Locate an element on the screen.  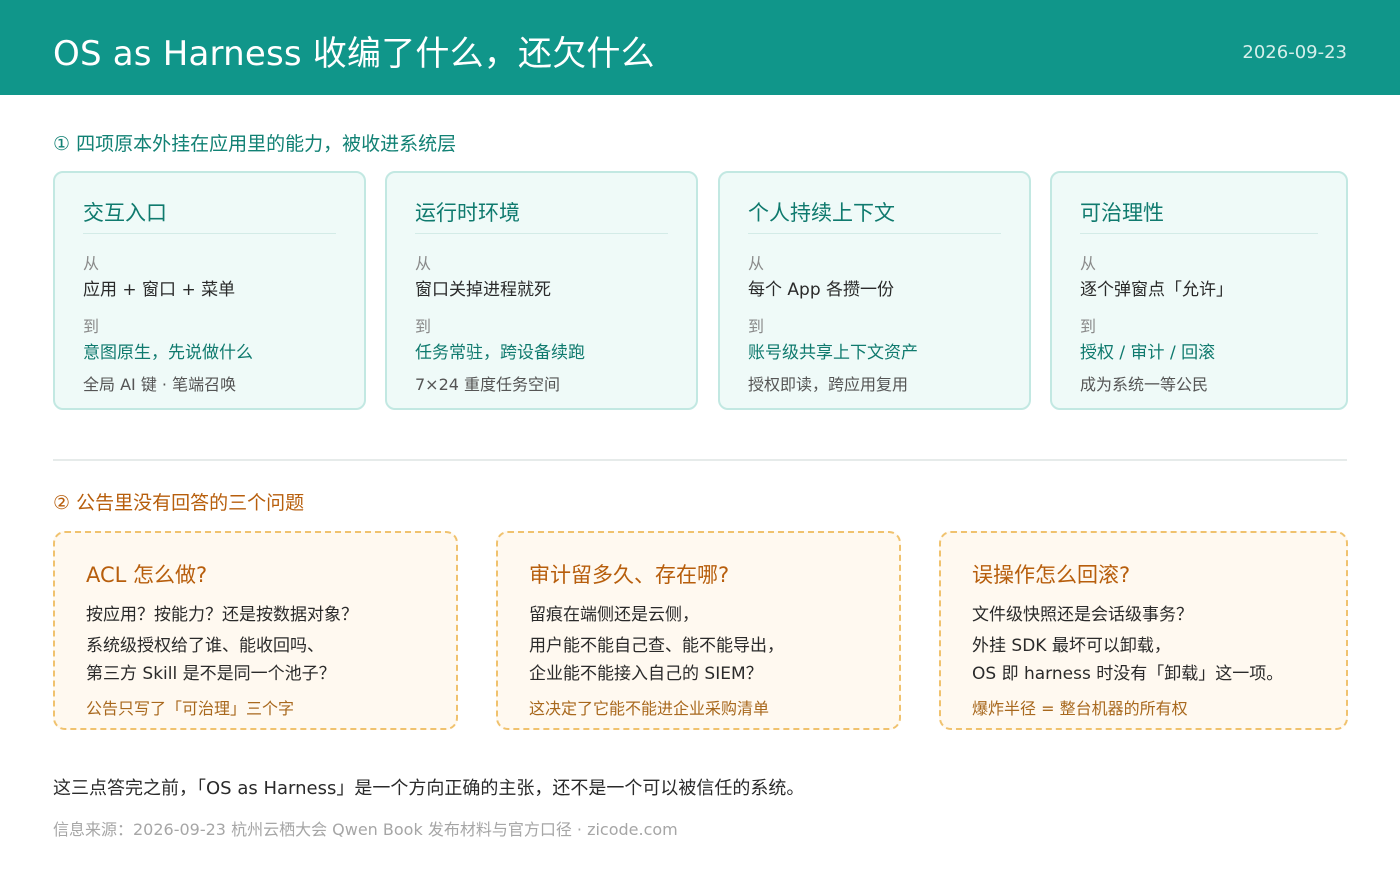
to-value: 意图原生，先说做什么 is located at coordinates (168, 353).